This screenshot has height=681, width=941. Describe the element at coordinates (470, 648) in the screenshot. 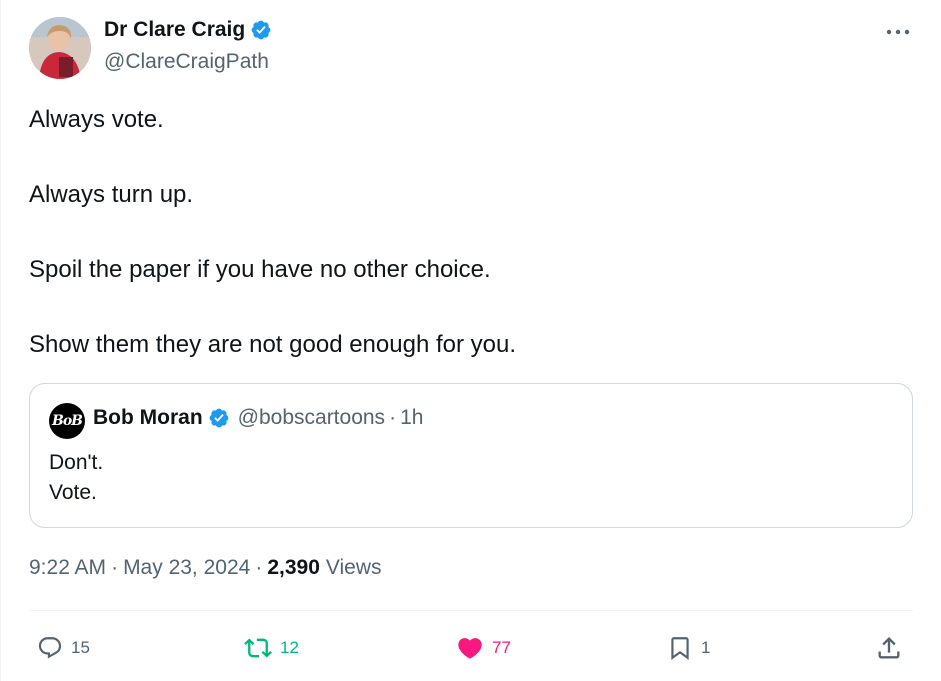

I see `heart-icon` at that location.